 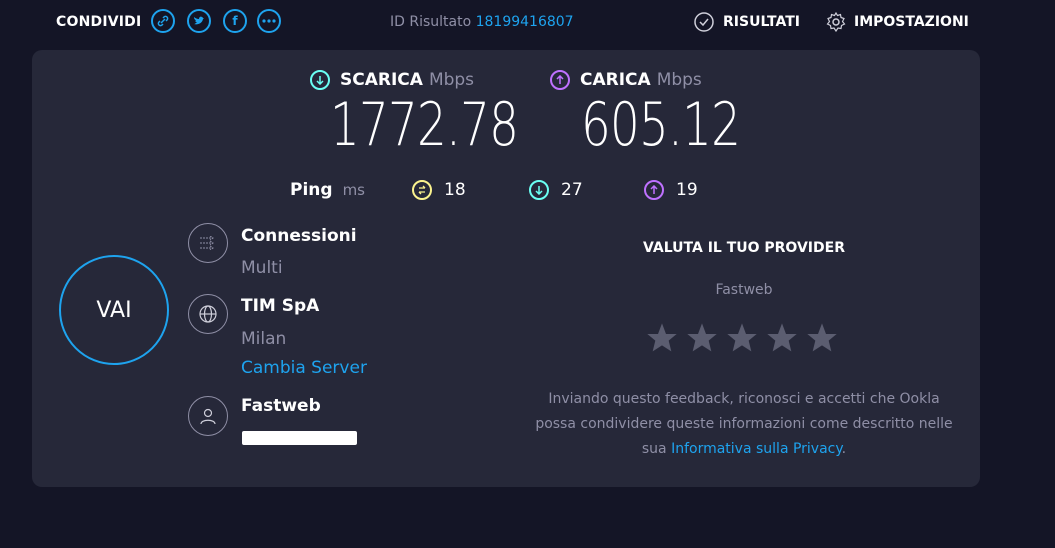 I want to click on download-label: SCARICA, so click(x=381, y=80).